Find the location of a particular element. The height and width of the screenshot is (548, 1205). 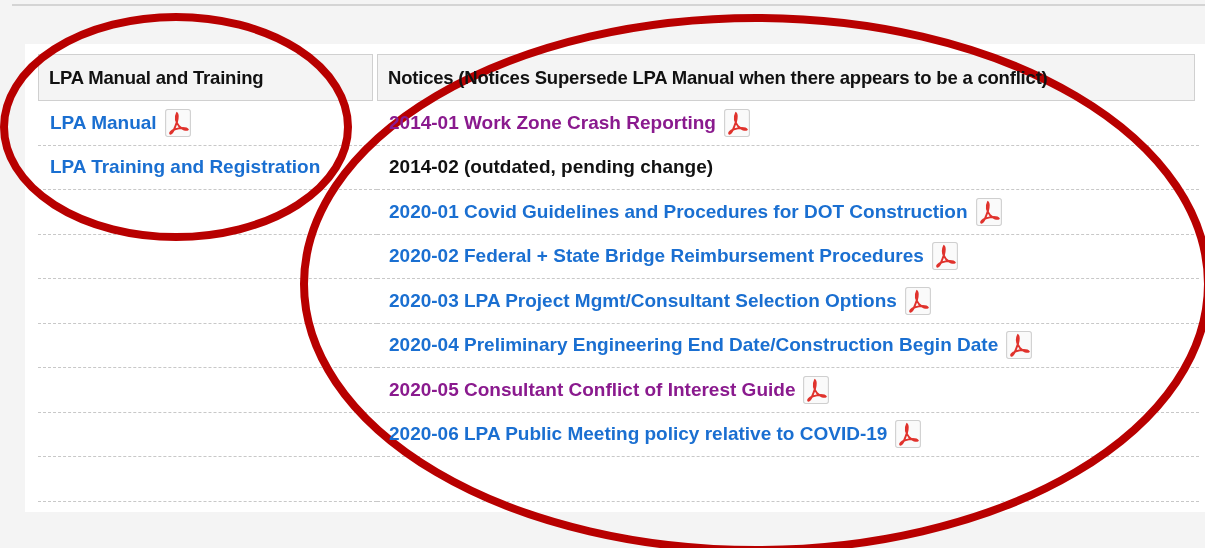

document-link: 2020-02 Federal + State Bridge Reimbursement Procedures is located at coordinates (656, 256).